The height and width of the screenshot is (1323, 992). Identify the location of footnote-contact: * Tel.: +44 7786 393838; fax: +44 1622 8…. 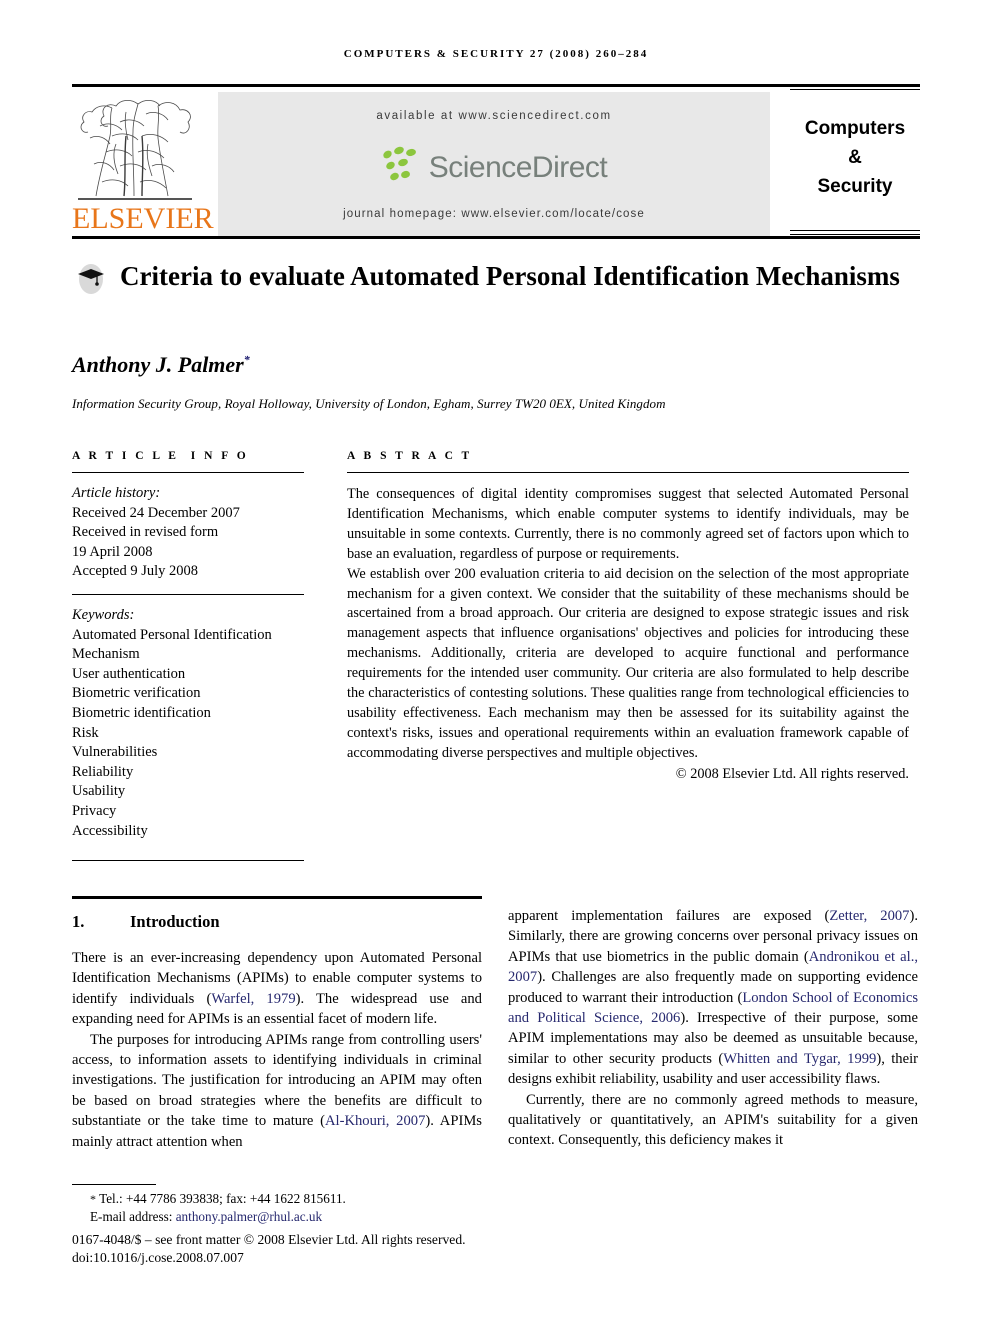
(282, 1199).